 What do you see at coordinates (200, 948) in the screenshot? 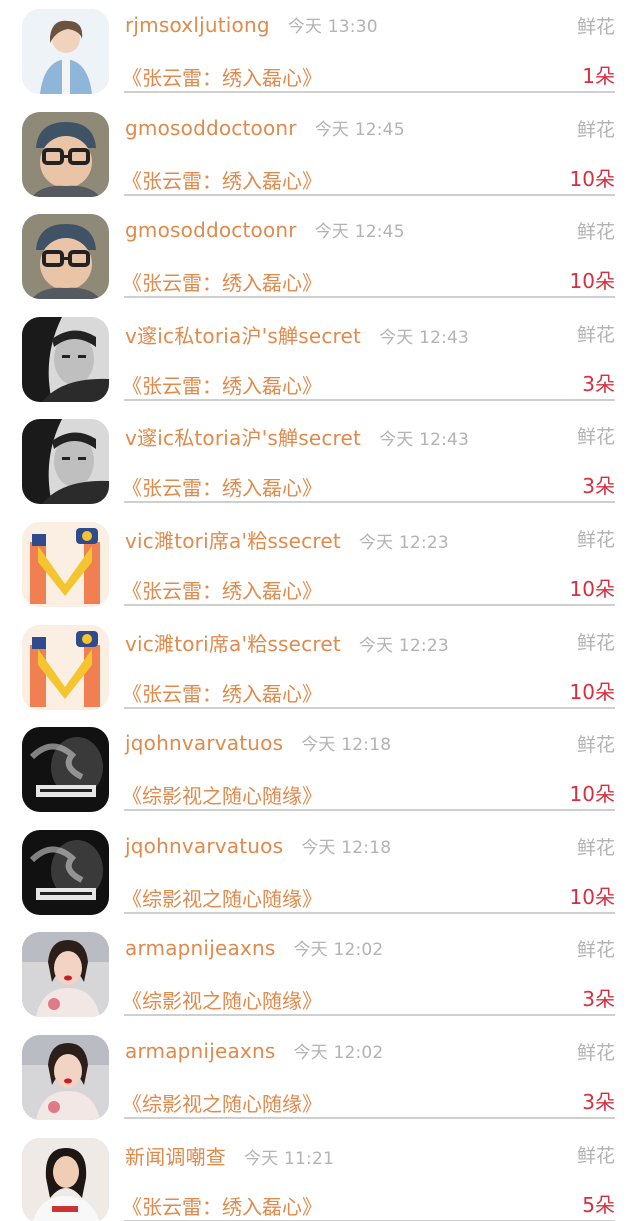
I see `username-text: armapnijeaxns` at bounding box center [200, 948].